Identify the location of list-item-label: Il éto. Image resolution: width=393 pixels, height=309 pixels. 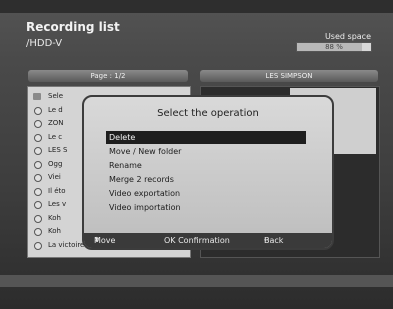
(57, 190).